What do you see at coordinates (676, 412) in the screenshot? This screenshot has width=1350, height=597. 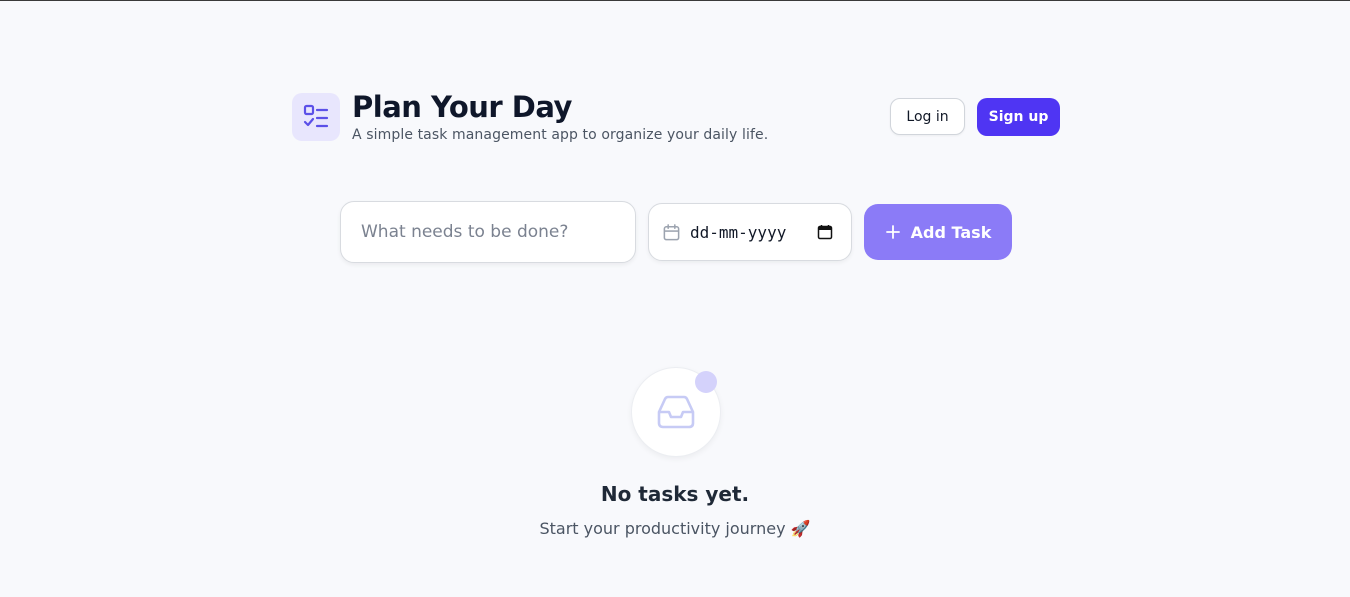 I see `inbox-icon` at bounding box center [676, 412].